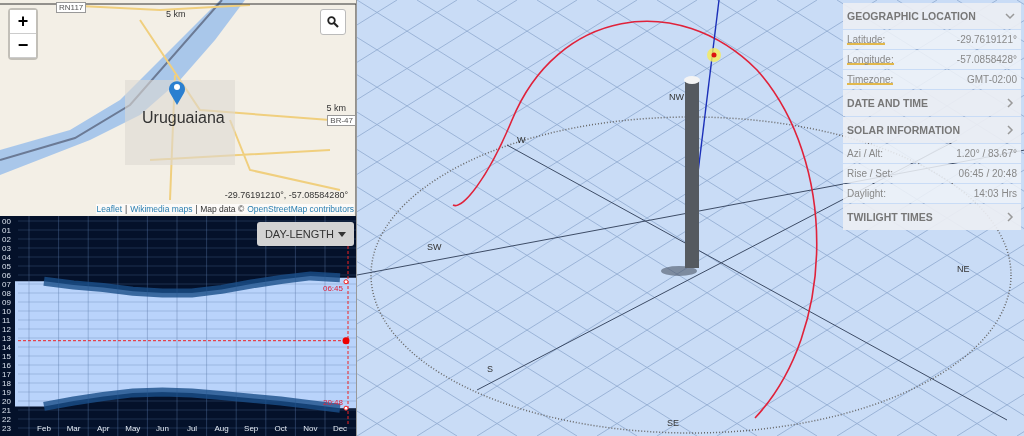 Image resolution: width=1024 pixels, height=436 pixels. I want to click on month-tick: Apr, so click(103, 428).